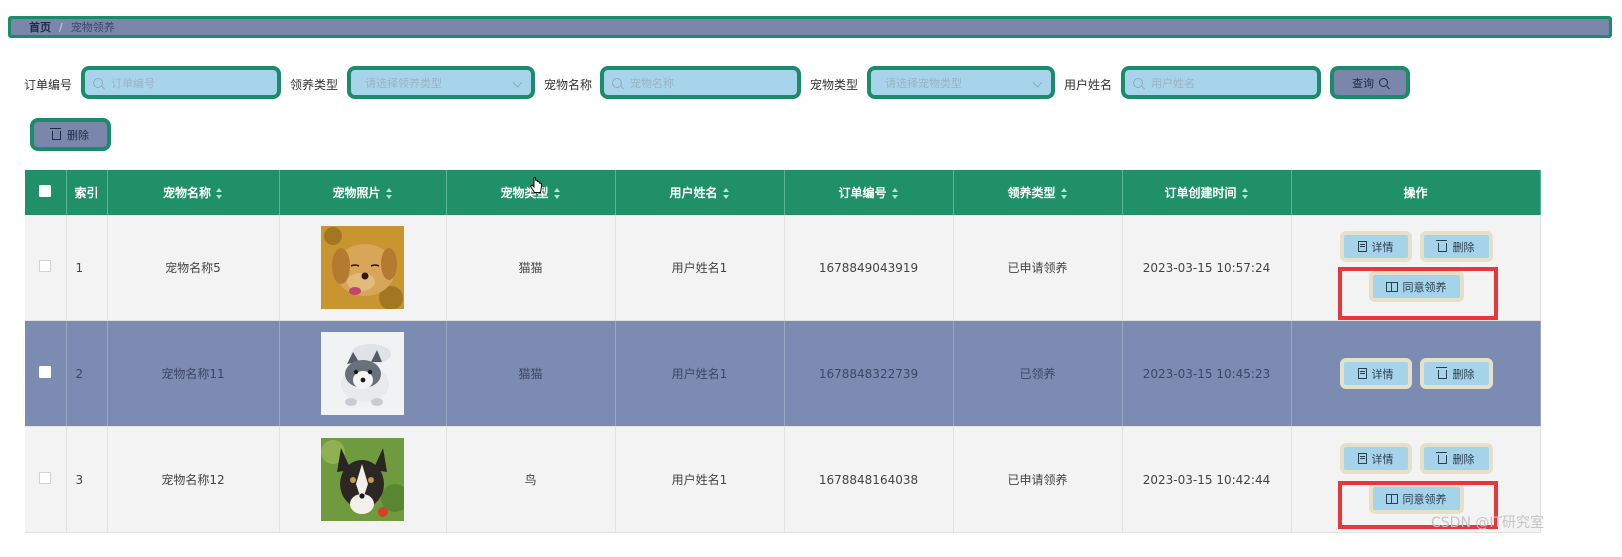 This screenshot has height=557, width=1622. Describe the element at coordinates (536, 185) in the screenshot. I see `hand-cursor-icon` at that location.